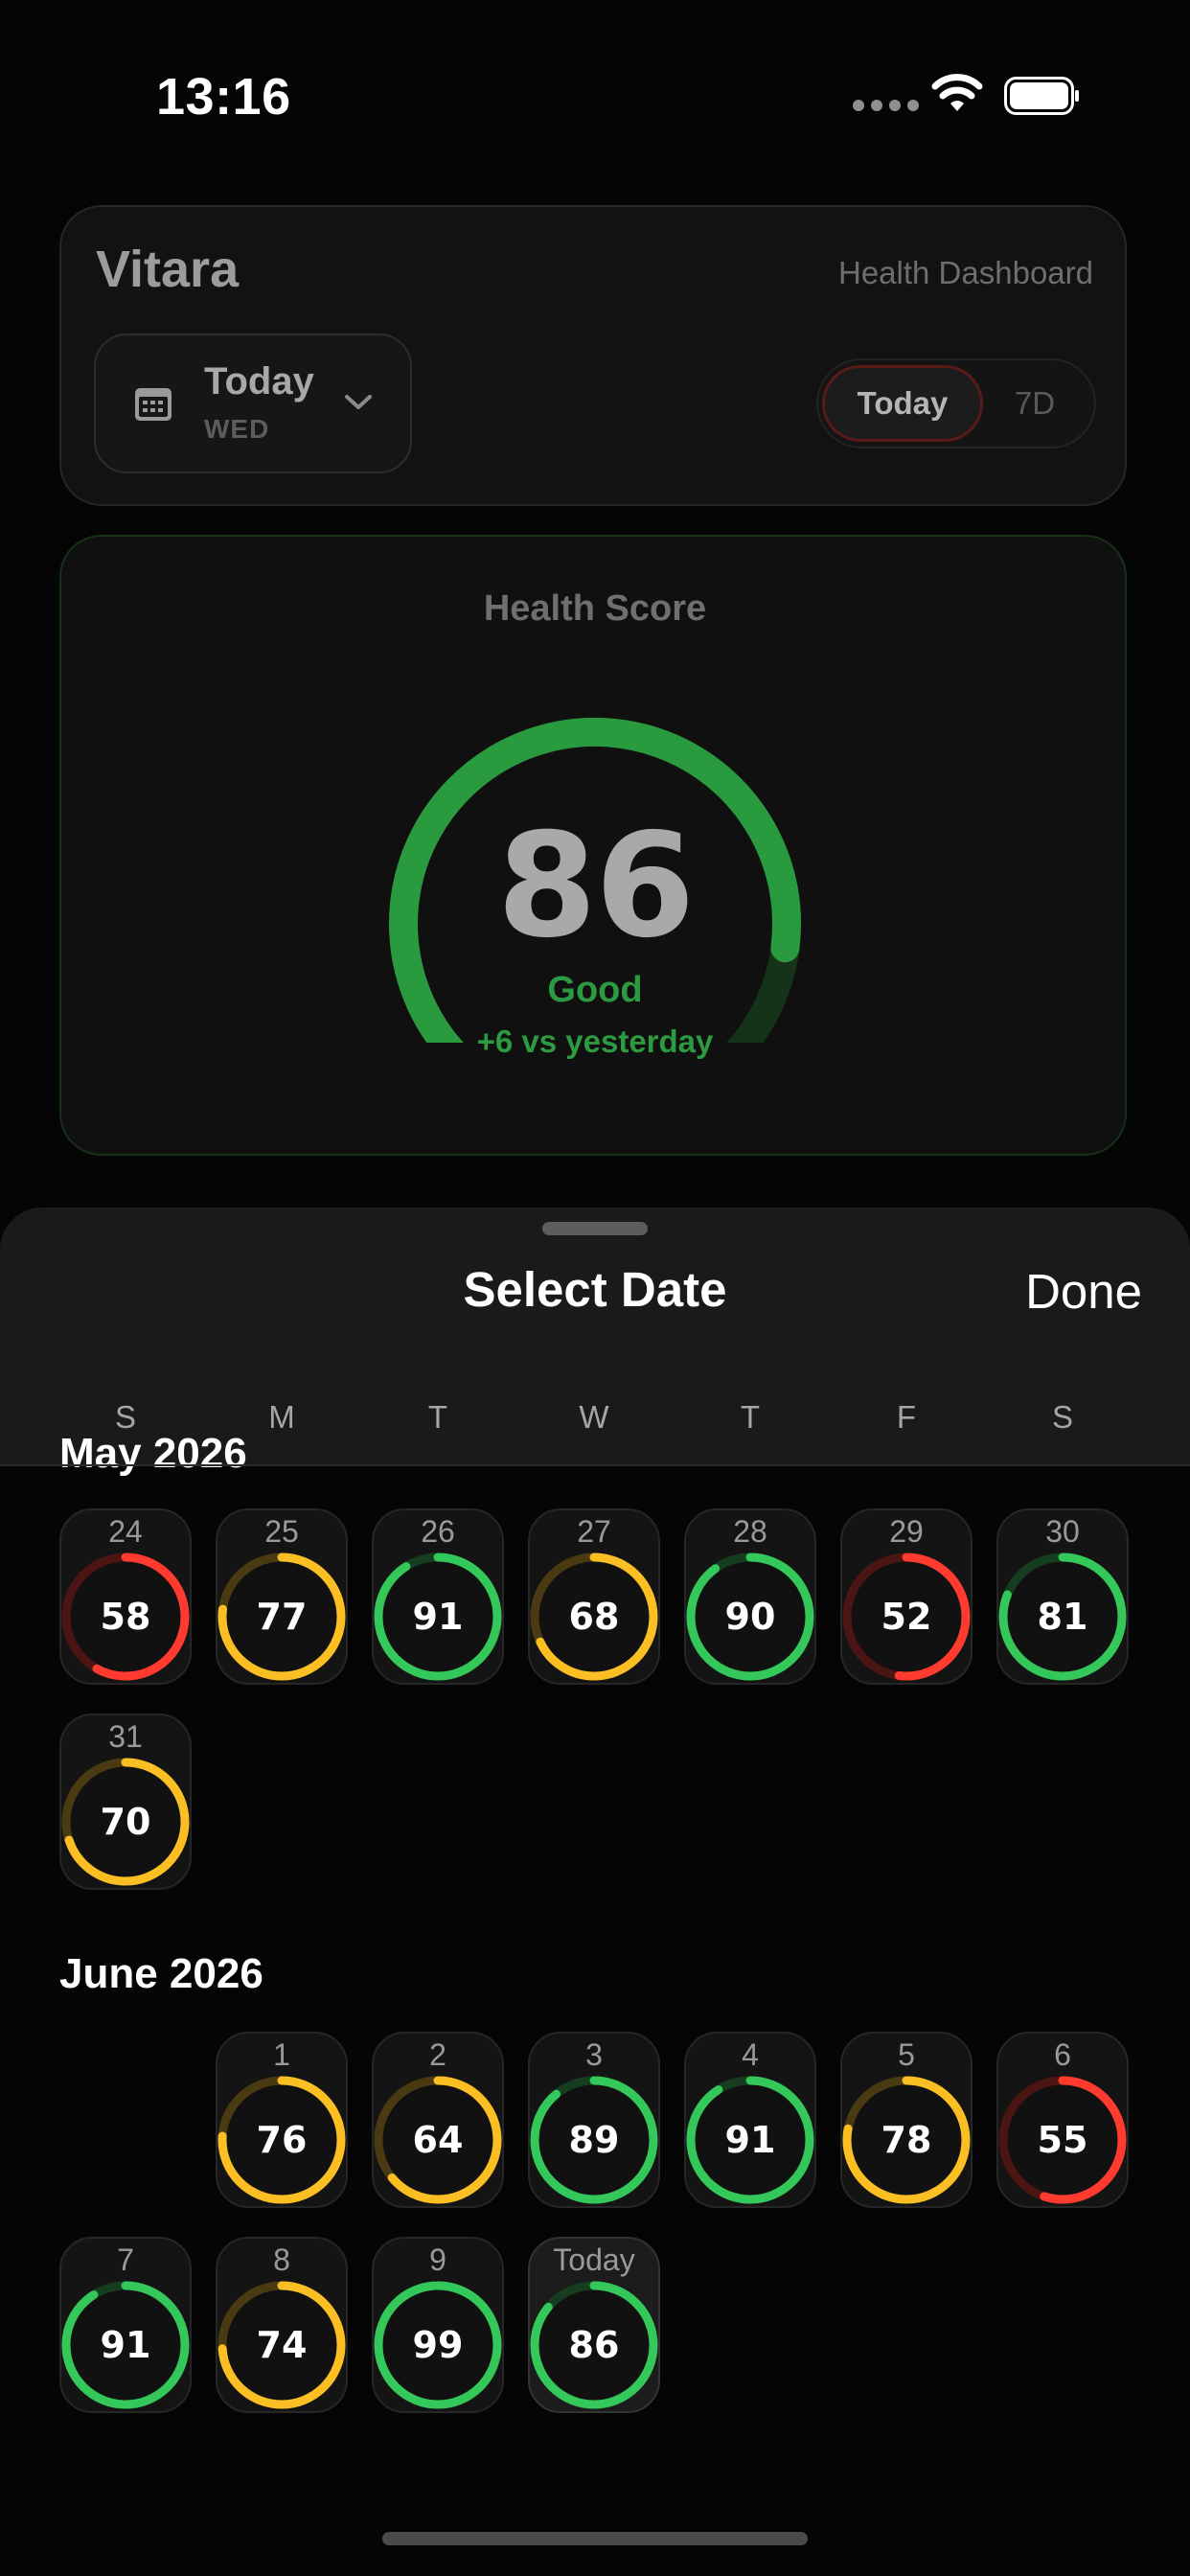  Describe the element at coordinates (1035, 403) in the screenshot. I see `segment-7d: 7D` at that location.